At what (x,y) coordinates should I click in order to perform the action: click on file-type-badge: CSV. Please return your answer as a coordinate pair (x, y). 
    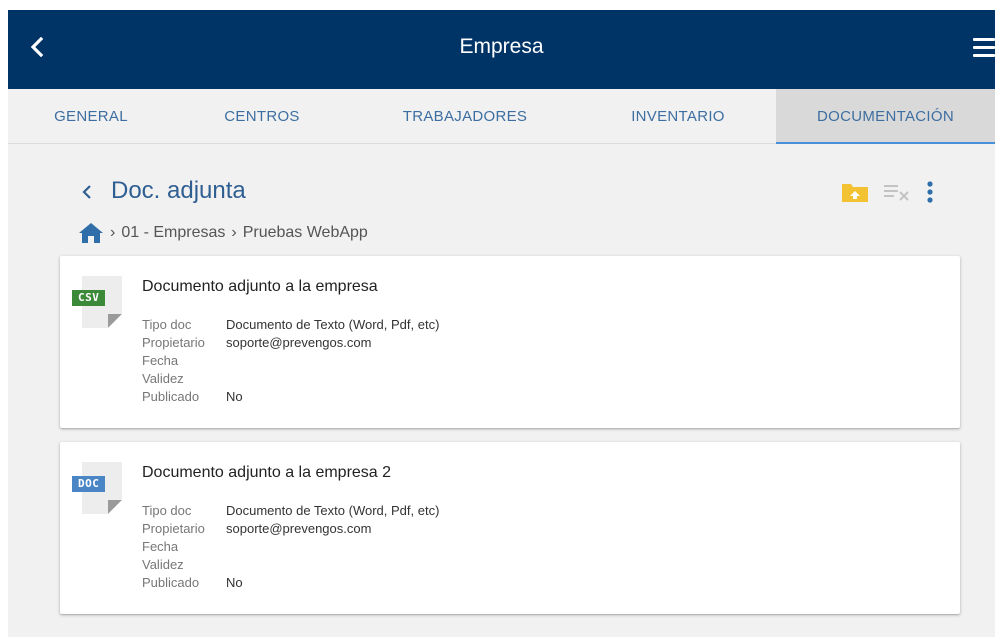
    Looking at the image, I should click on (89, 298).